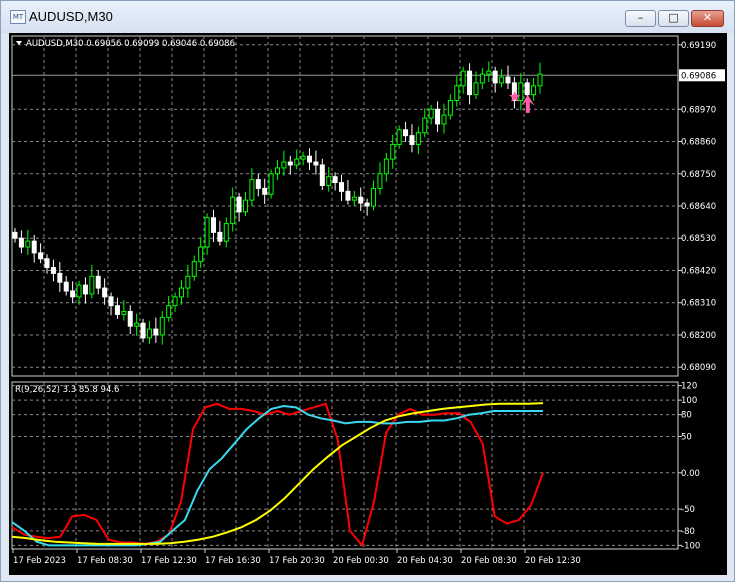 This screenshot has height=582, width=735. I want to click on price-tick-label: 0.68200, so click(698, 336).